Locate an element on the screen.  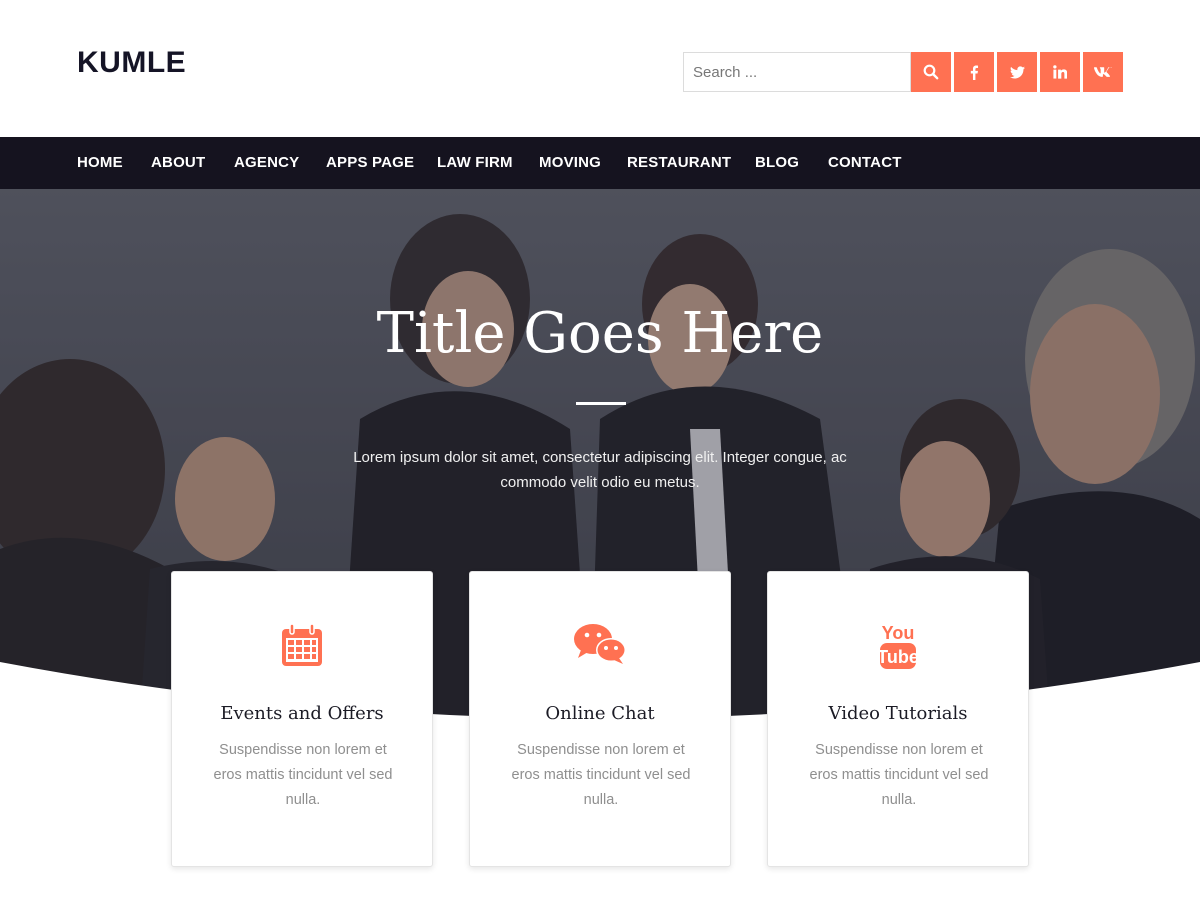
facebook-icon is located at coordinates (974, 72).